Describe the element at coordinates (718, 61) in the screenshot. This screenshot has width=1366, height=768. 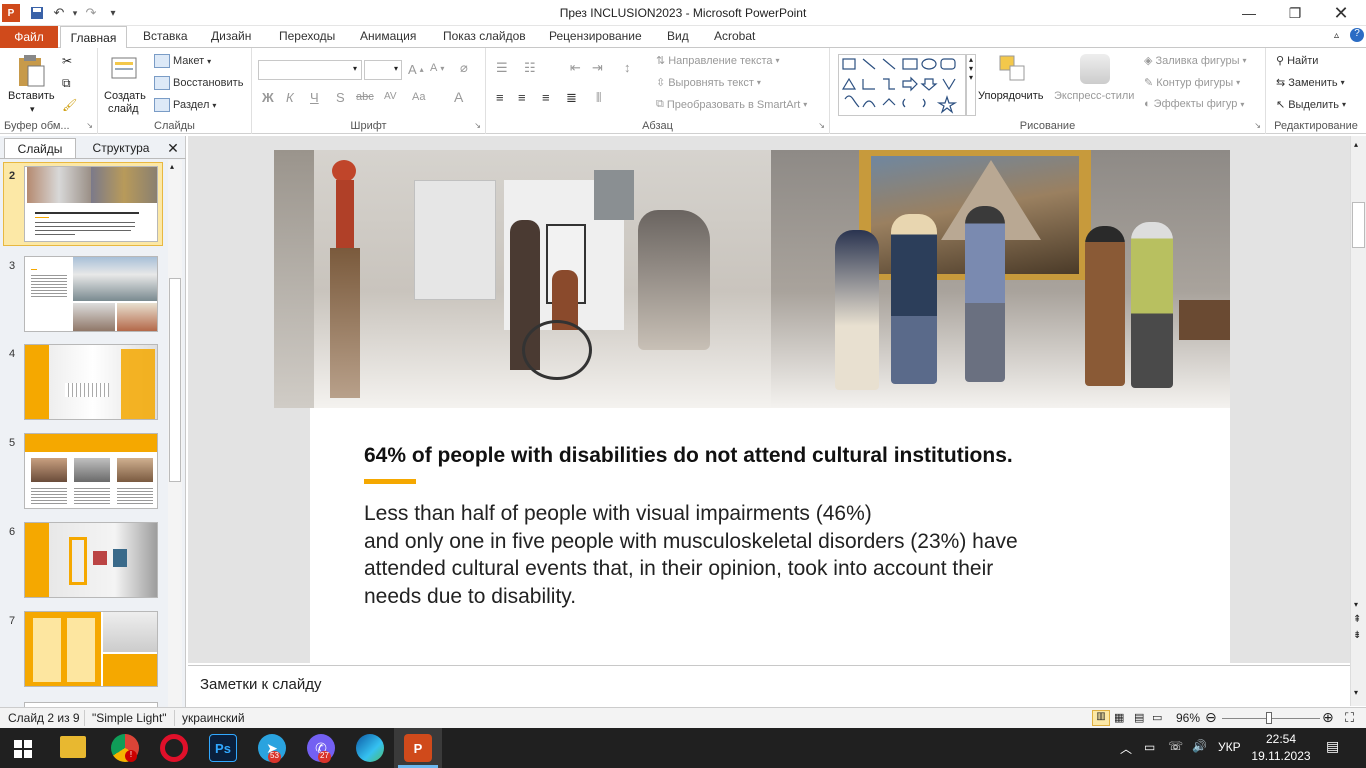
I see `text-direction-button: ⇅ Направление текста ▾` at that location.